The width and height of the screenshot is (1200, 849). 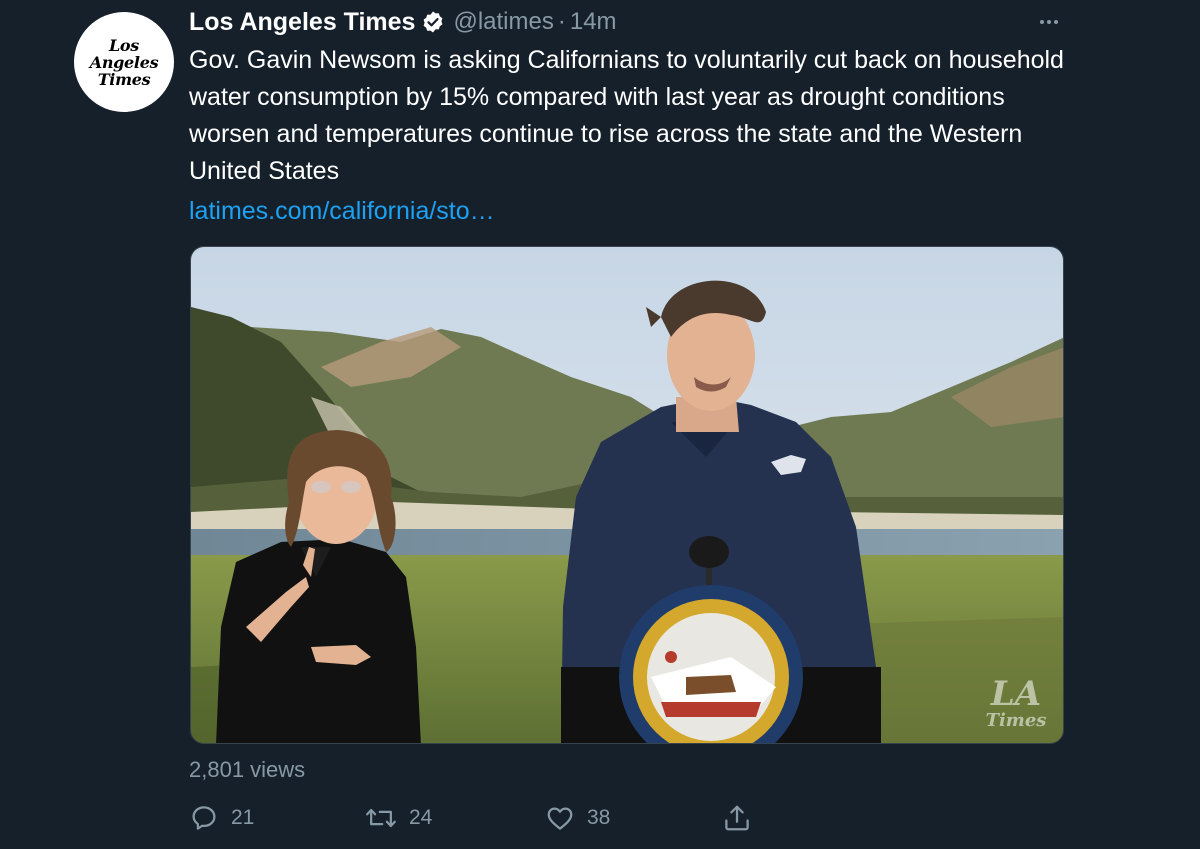 I want to click on display-name: Los Angeles Times, so click(x=302, y=22).